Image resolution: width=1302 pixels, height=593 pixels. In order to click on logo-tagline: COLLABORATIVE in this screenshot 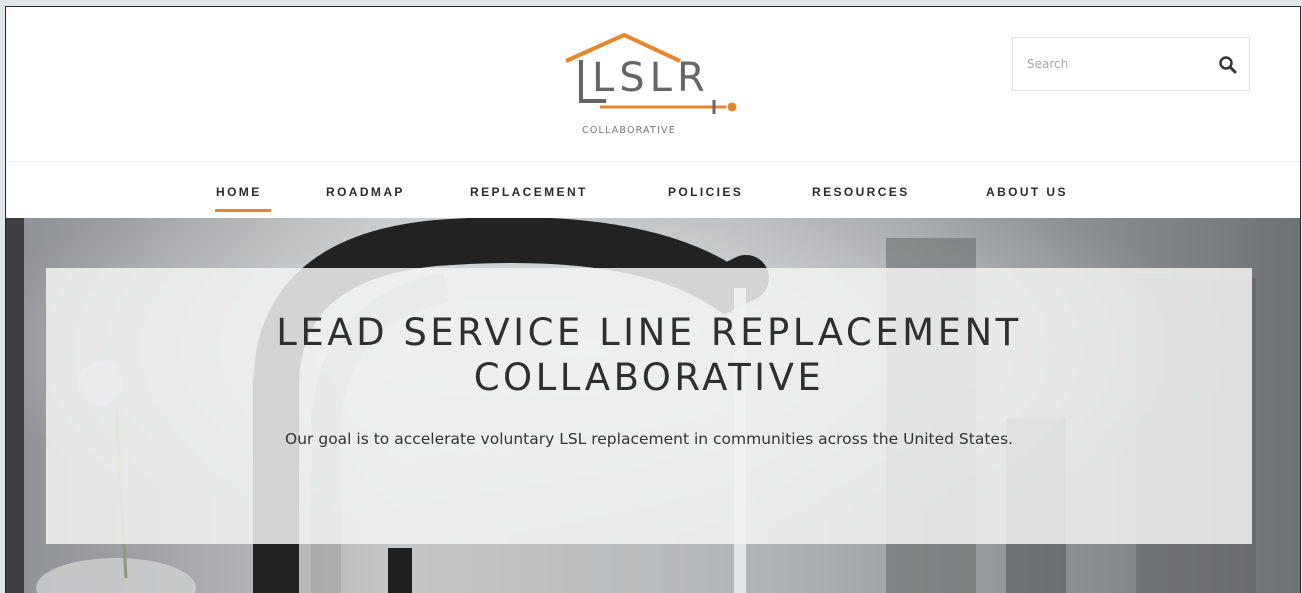, I will do `click(629, 130)`.